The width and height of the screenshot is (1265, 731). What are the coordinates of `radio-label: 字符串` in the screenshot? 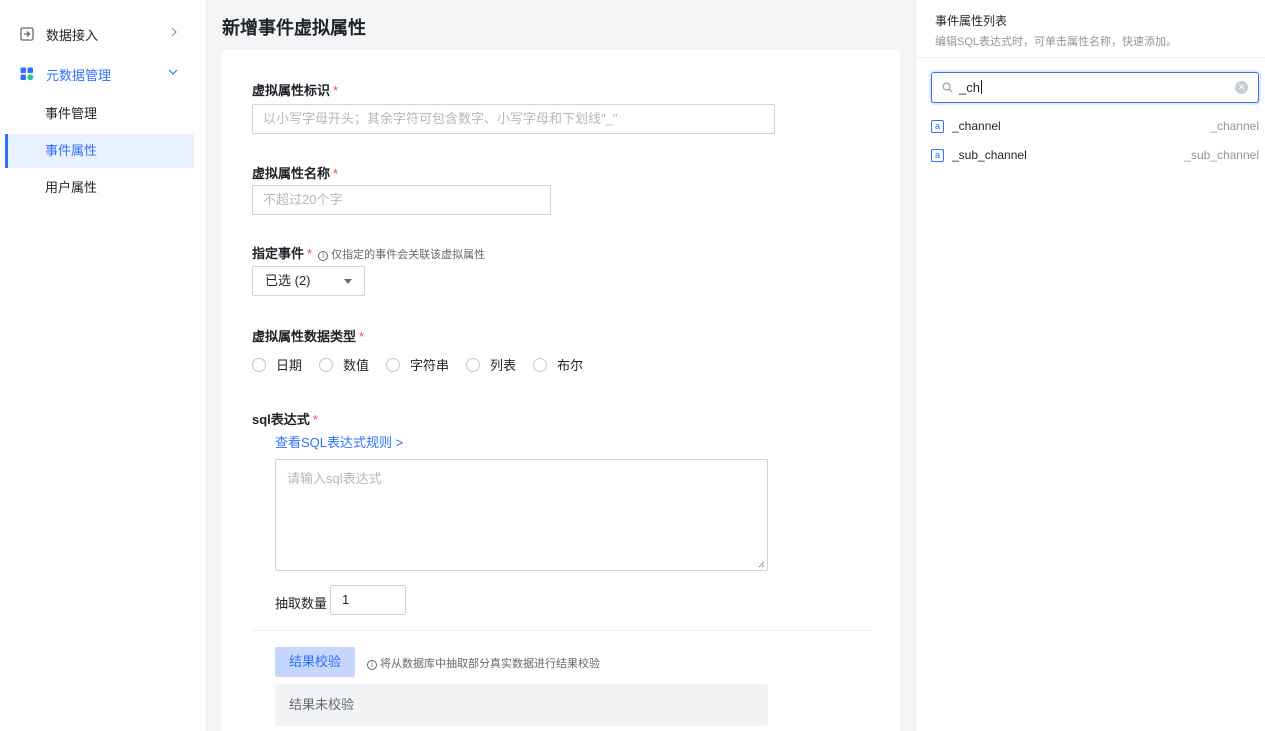 It's located at (430, 365).